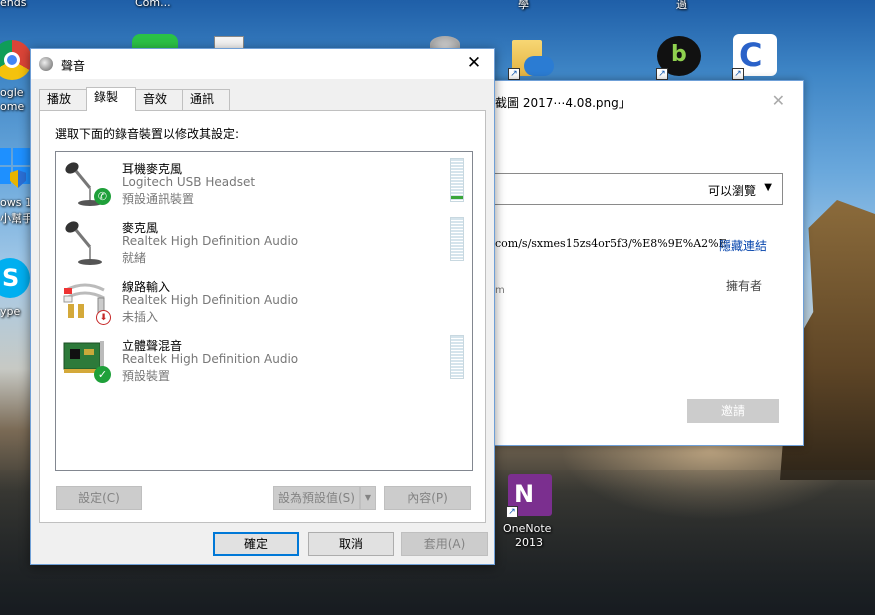  Describe the element at coordinates (262, 64) in the screenshot. I see `title-bar: 聲音 ✕` at that location.